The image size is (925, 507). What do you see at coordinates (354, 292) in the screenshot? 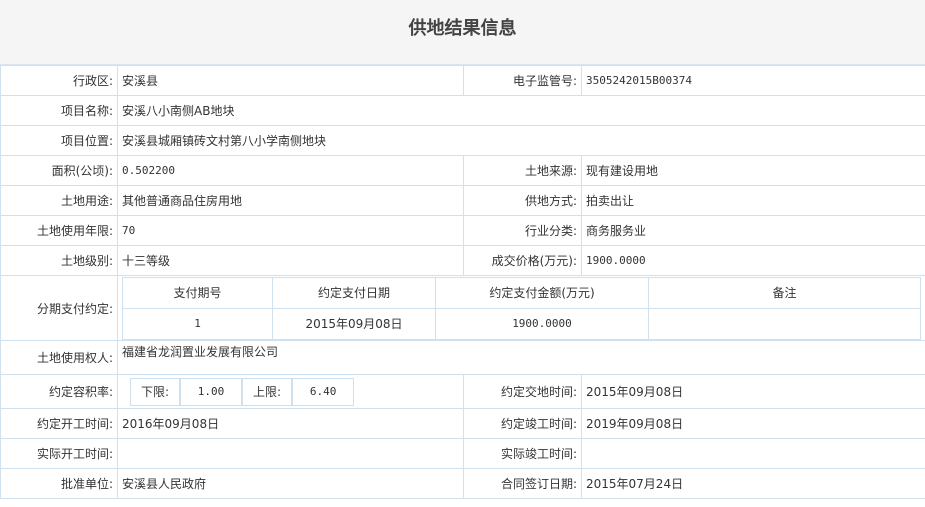
I see `installments-header: 约定支付日期` at bounding box center [354, 292].